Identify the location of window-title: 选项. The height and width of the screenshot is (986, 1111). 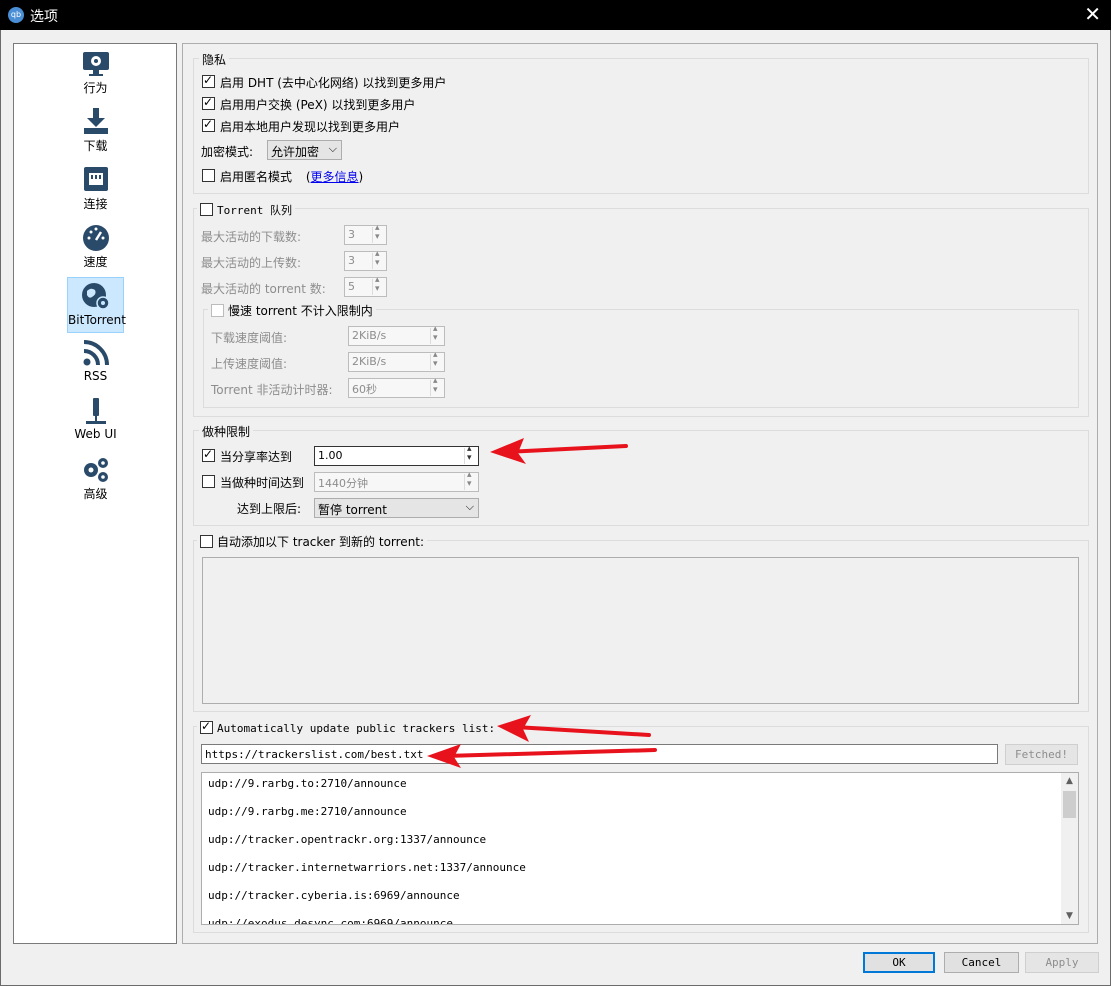
(44, 17).